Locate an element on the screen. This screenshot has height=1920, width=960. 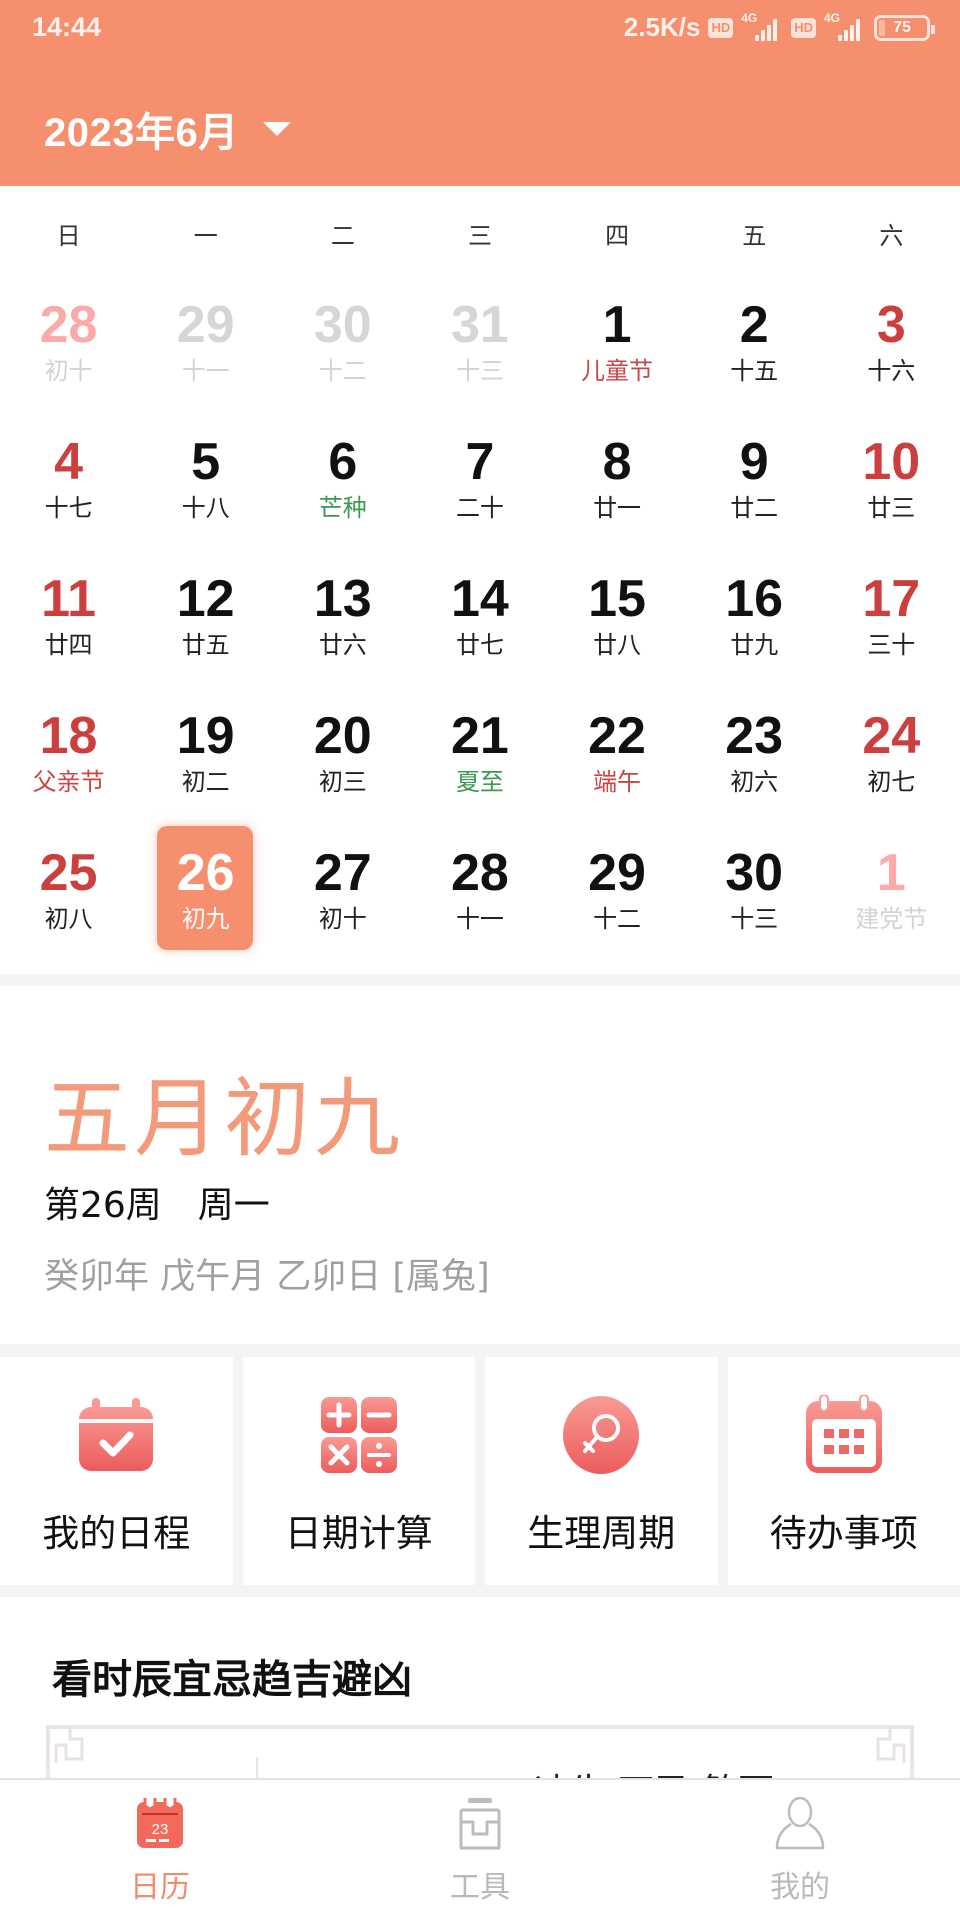
day-cell: 7 二十 is located at coordinates (479, 491).